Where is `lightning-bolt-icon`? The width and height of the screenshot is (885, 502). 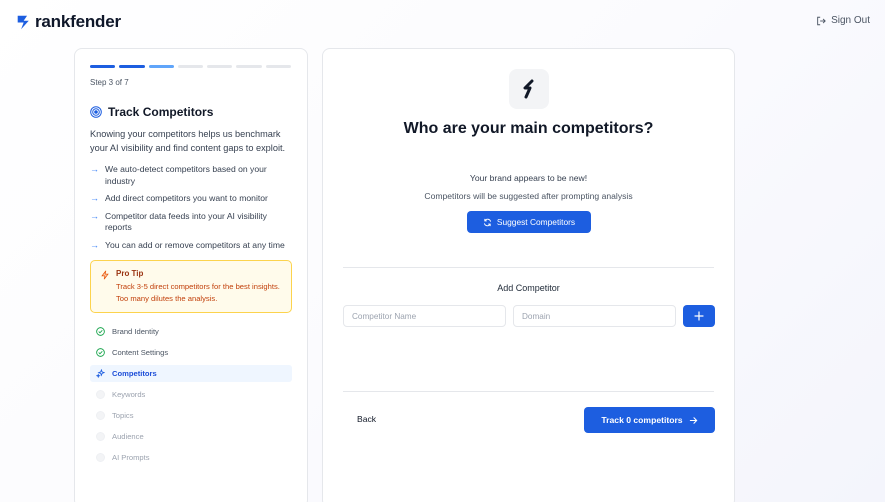
lightning-bolt-icon is located at coordinates (105, 275).